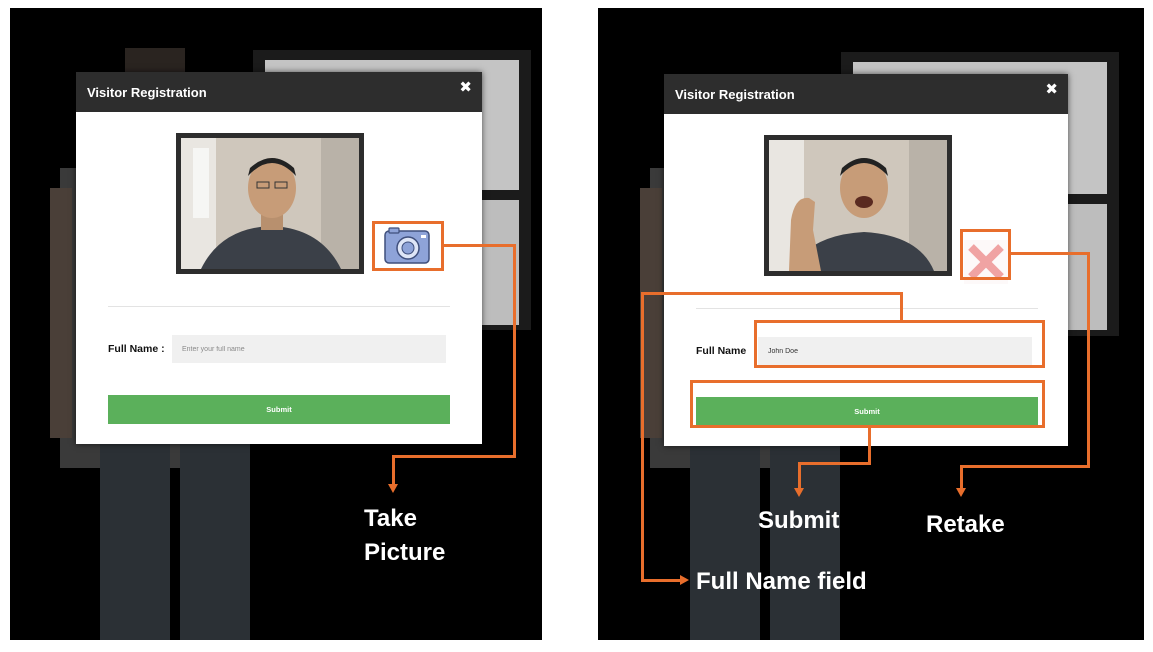 The height and width of the screenshot is (652, 1153). What do you see at coordinates (405, 535) in the screenshot?
I see `callout-take-picture: Take Picture` at bounding box center [405, 535].